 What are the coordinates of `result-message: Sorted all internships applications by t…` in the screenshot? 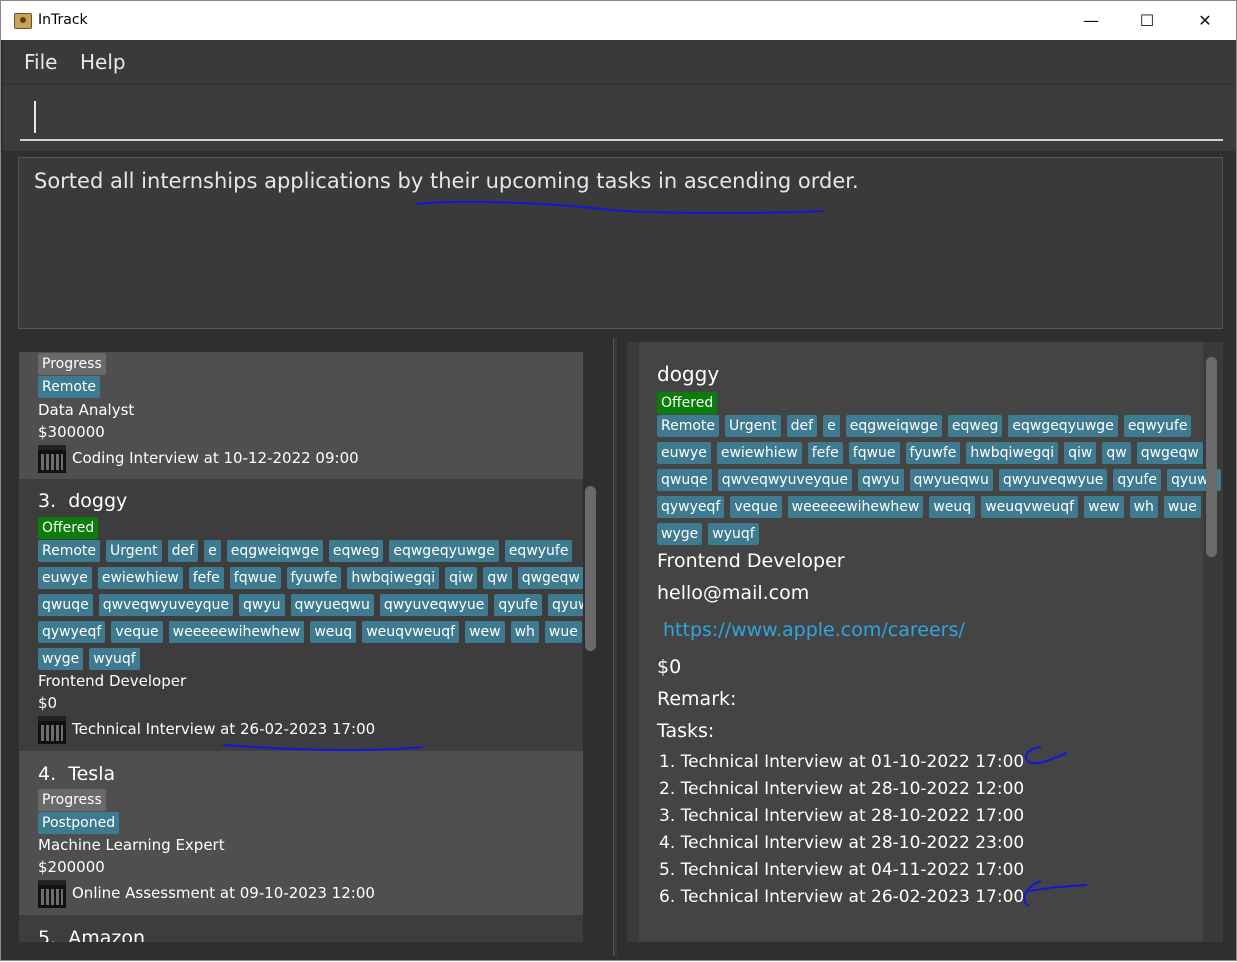 It's located at (446, 181).